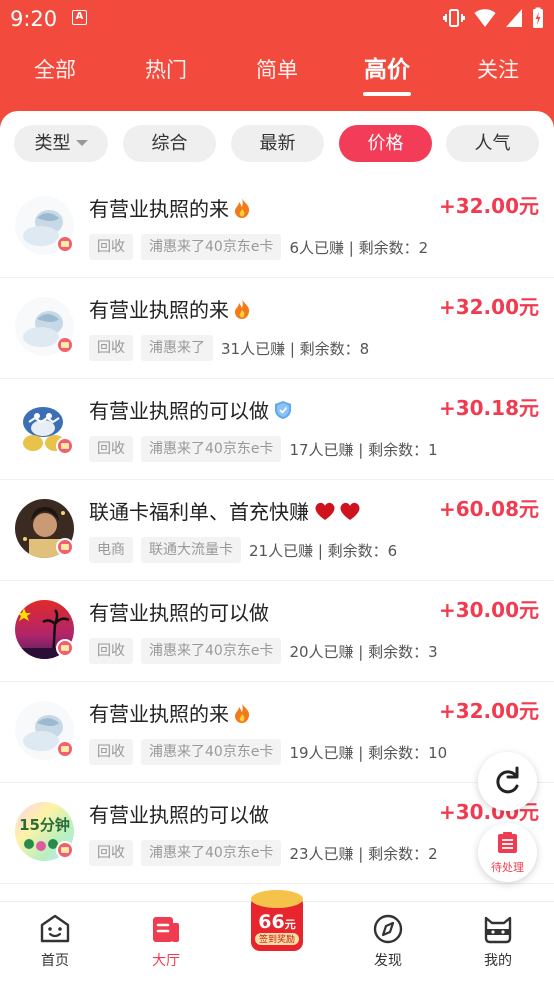  I want to click on filter-popularity: 人气, so click(492, 143).